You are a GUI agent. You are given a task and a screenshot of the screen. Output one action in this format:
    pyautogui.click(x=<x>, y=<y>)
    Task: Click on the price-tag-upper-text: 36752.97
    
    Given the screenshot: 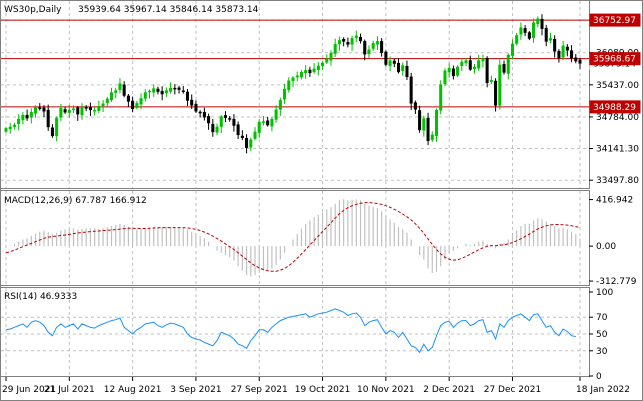 What is the action you would take?
    pyautogui.click(x=614, y=21)
    